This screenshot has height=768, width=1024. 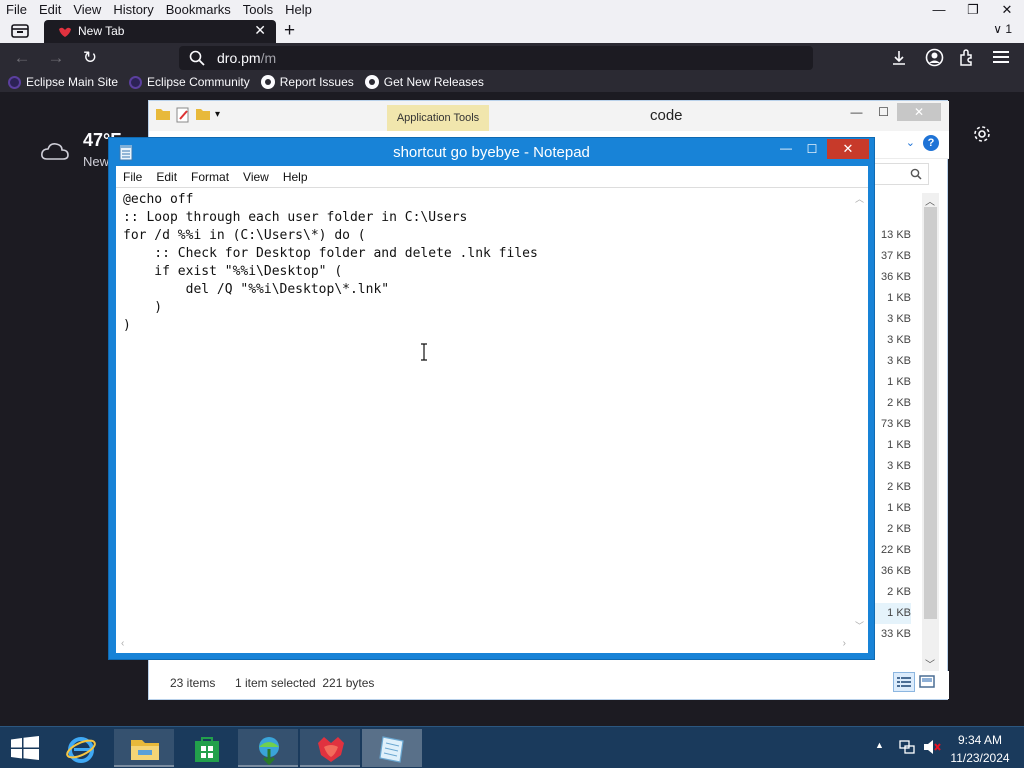 What do you see at coordinates (939, 10) in the screenshot?
I see `browser-minimize-button: —` at bounding box center [939, 10].